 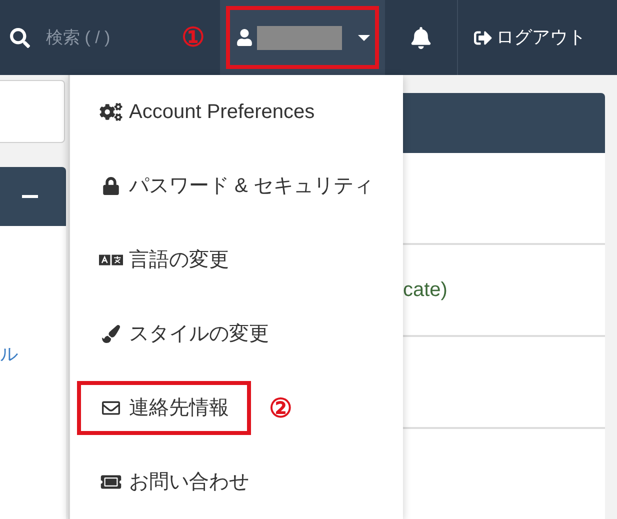 What do you see at coordinates (207, 112) in the screenshot?
I see `menu-item: Account Preferences` at bounding box center [207, 112].